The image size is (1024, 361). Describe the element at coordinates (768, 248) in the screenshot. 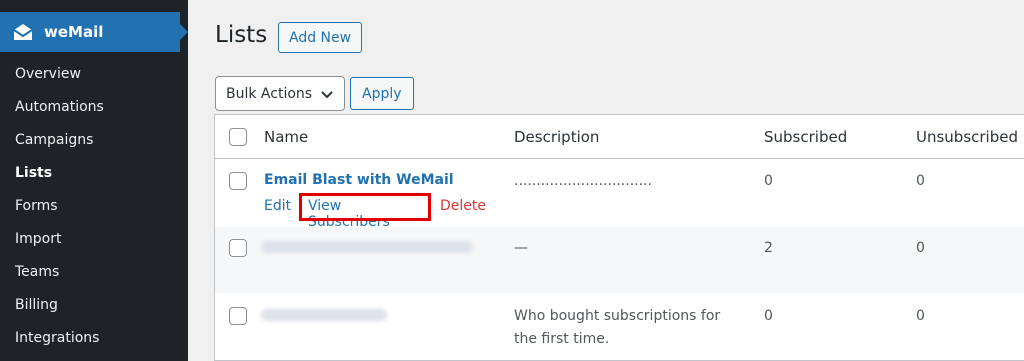

I see `subscribed-count: 2` at that location.